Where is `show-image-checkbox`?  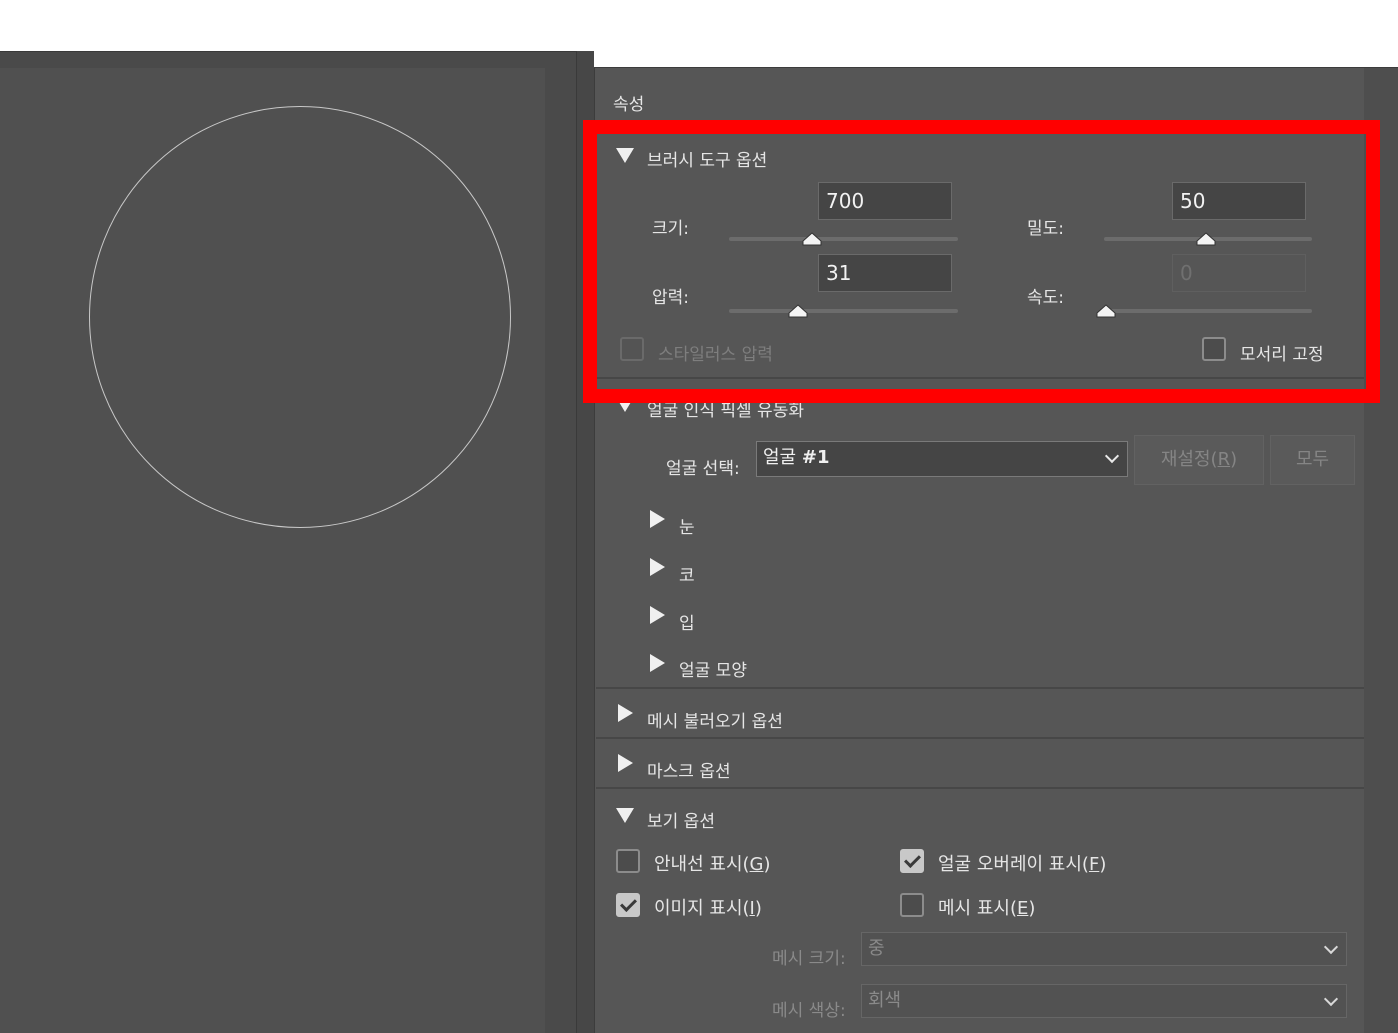
show-image-checkbox is located at coordinates (628, 905).